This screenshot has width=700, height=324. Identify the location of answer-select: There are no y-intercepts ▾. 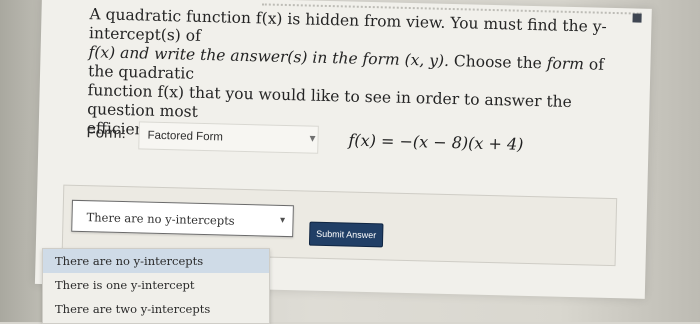
(182, 218).